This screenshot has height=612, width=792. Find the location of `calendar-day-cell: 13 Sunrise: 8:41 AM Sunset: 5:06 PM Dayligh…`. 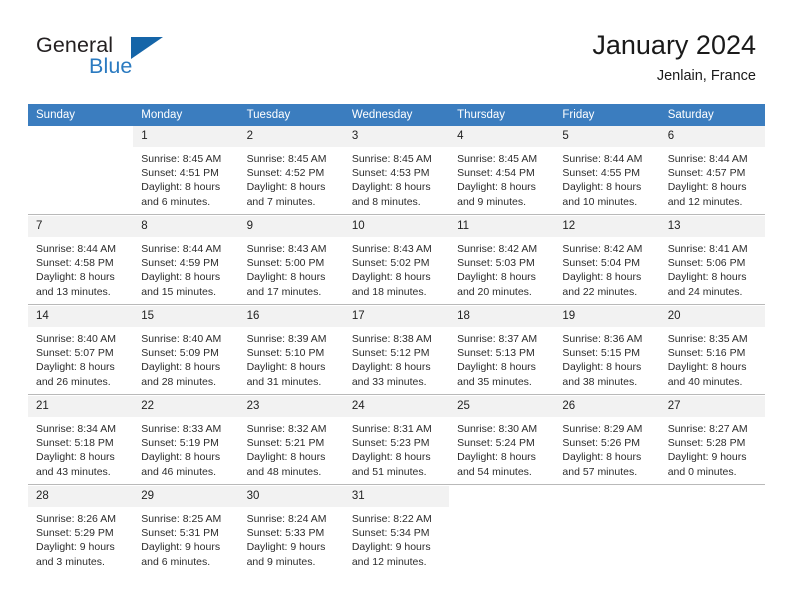

calendar-day-cell: 13 Sunrise: 8:41 AM Sunset: 5:06 PM Dayligh… is located at coordinates (712, 260).